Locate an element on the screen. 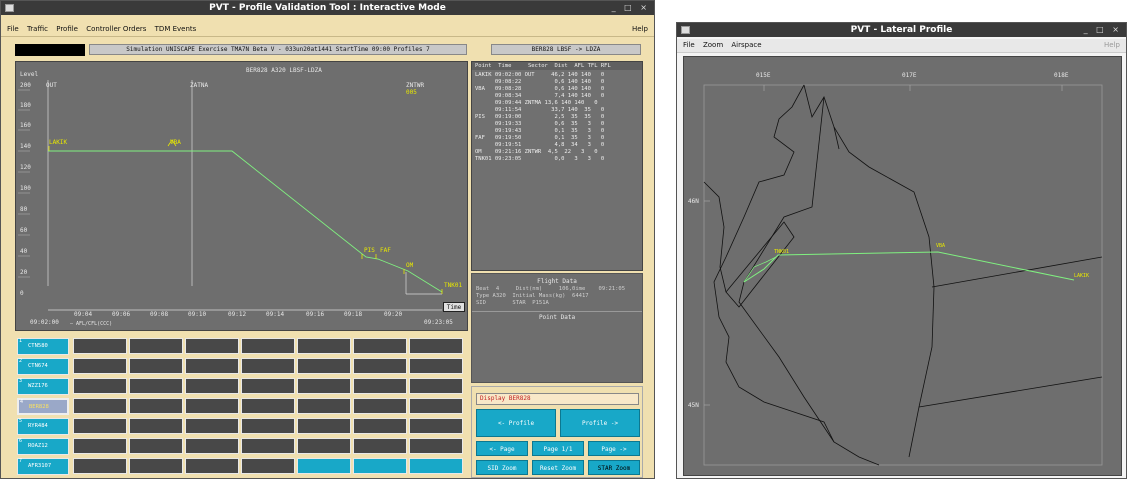  time-button: Time is located at coordinates (454, 307).